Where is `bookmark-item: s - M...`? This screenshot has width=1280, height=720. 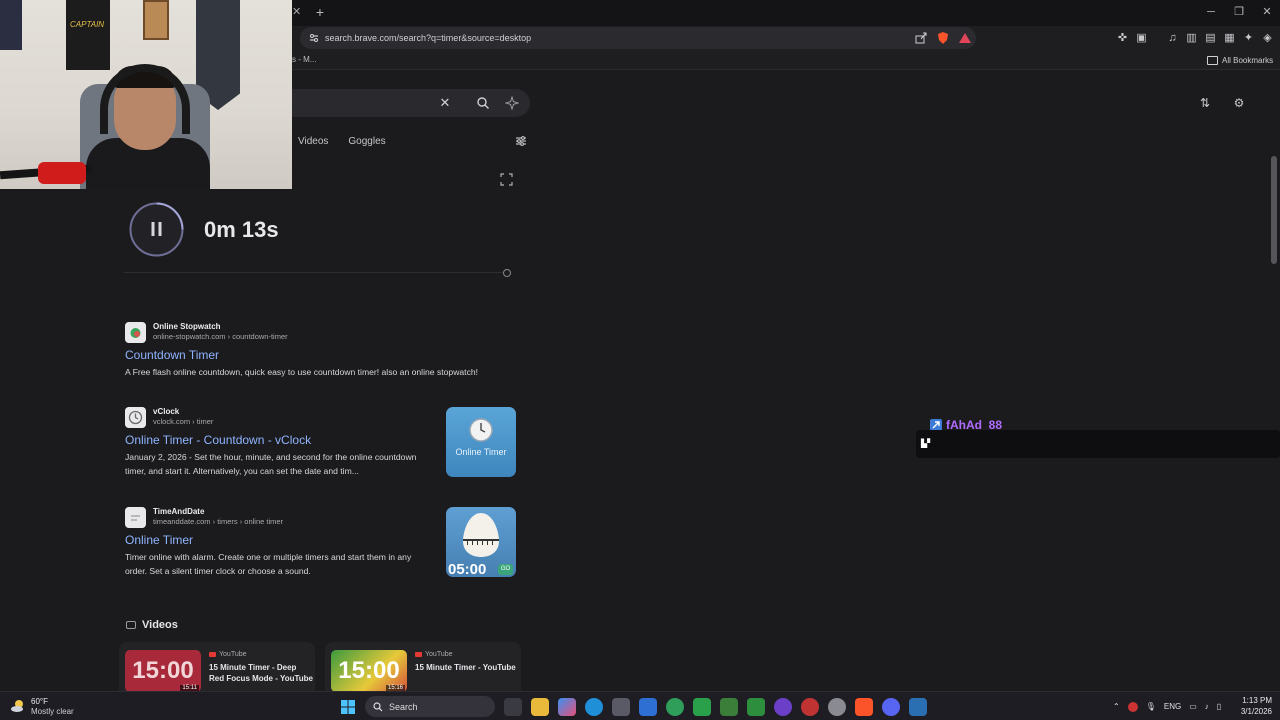 bookmark-item: s - M... is located at coordinates (304, 60).